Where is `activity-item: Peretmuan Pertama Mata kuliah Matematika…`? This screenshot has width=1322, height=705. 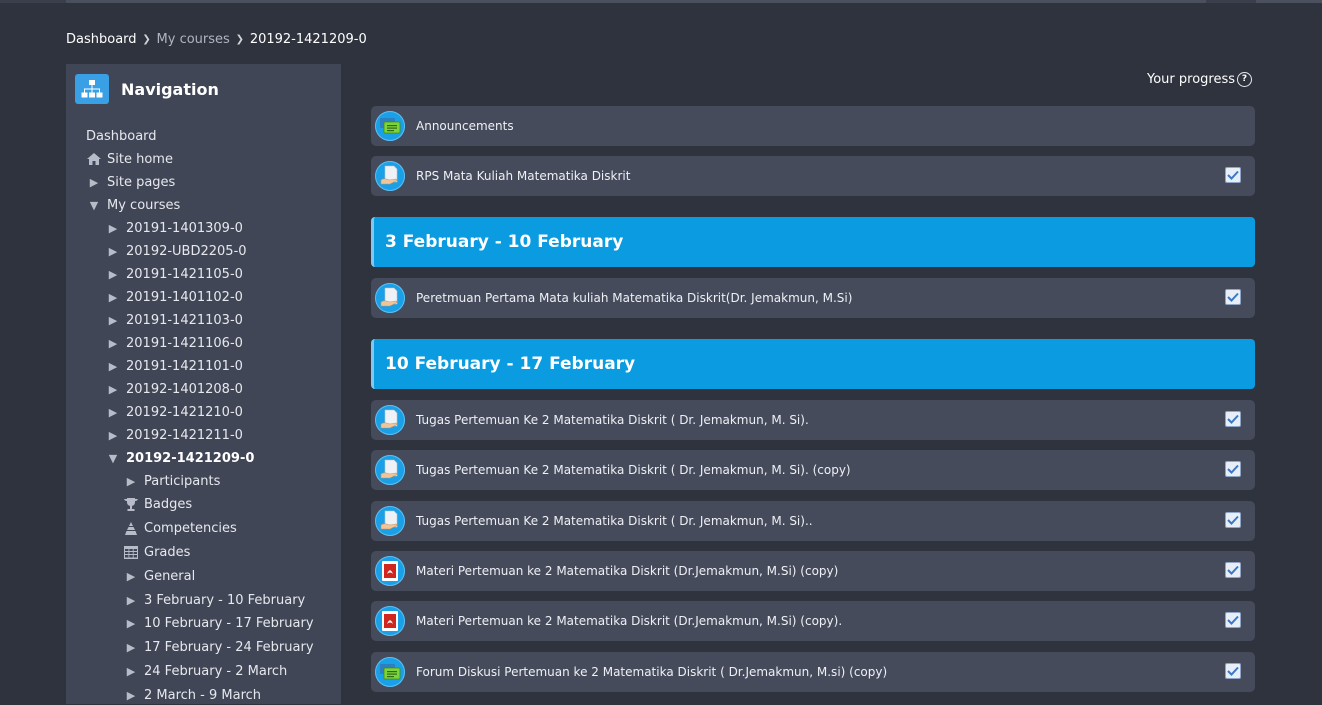
activity-item: Peretmuan Pertama Mata kuliah Matematika… is located at coordinates (813, 298).